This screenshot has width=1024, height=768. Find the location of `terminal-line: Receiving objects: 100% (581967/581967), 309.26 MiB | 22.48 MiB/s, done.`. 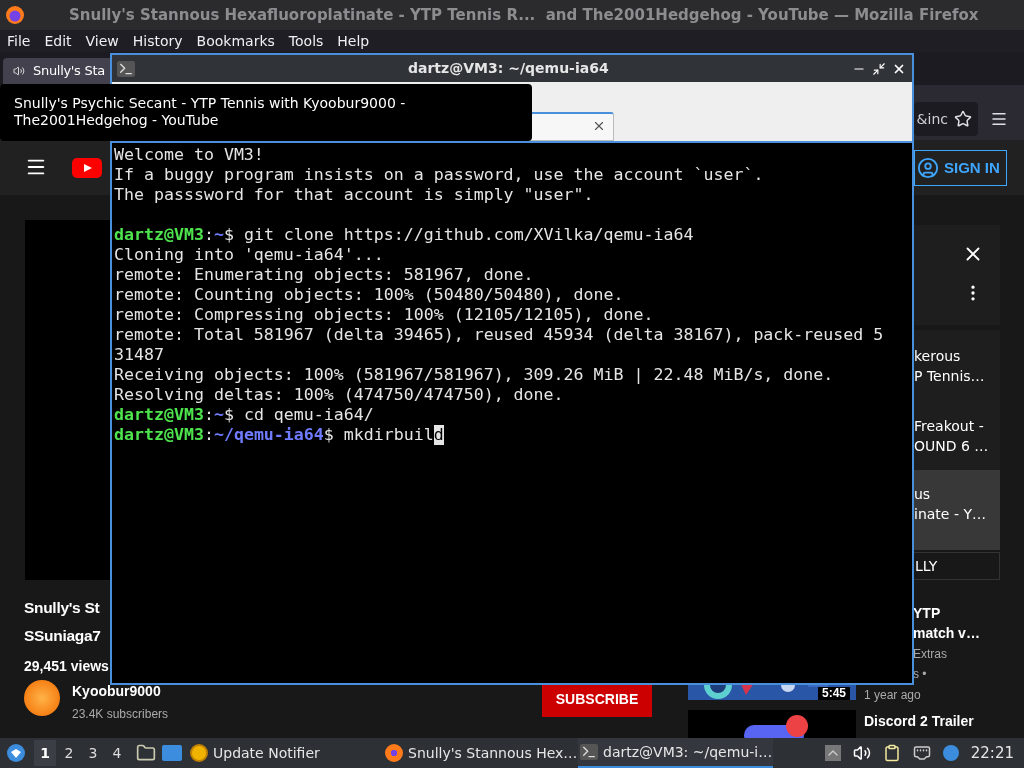

terminal-line: Receiving objects: 100% (581967/581967), 309.26 MiB | 22.48 MiB/s, done. is located at coordinates (474, 375).